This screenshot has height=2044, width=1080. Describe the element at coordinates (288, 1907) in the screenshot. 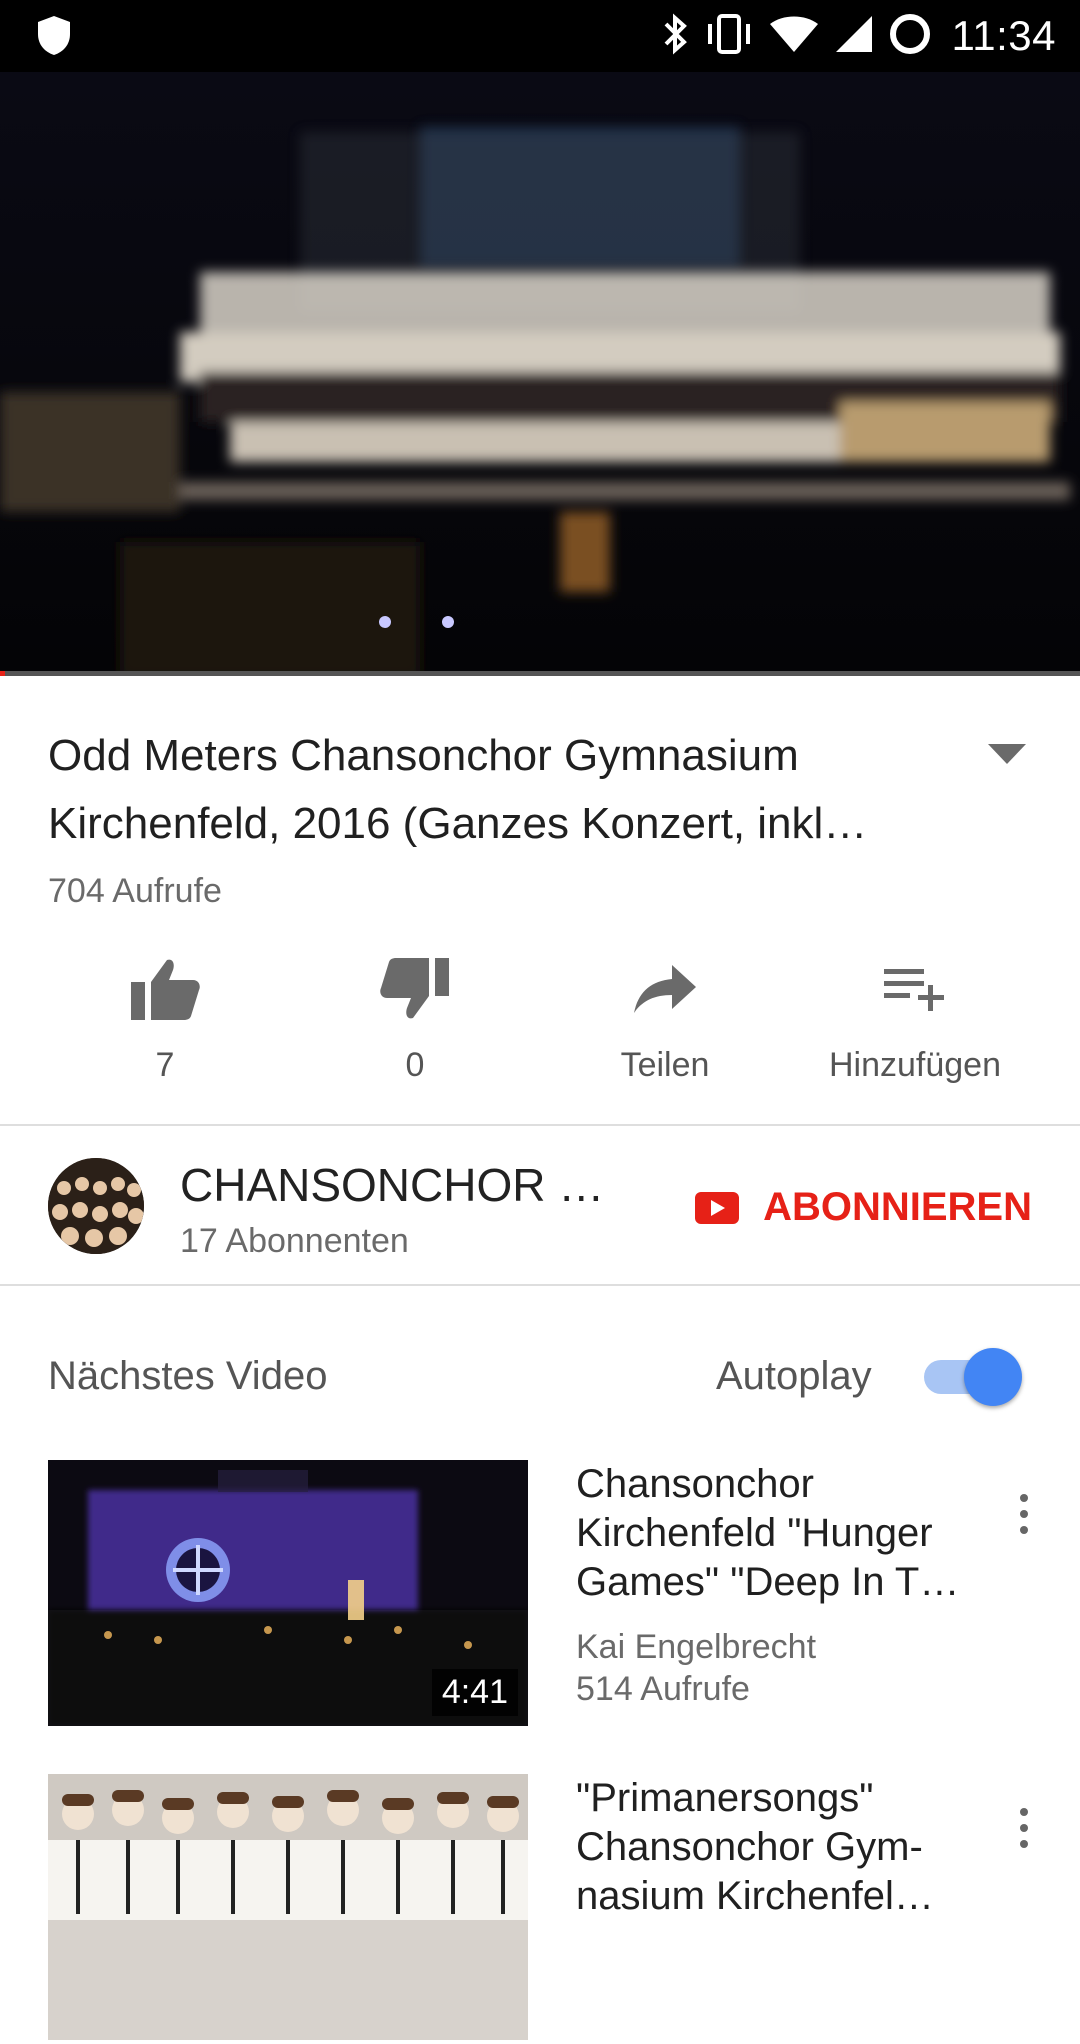

I see `video-thumbnail` at that location.